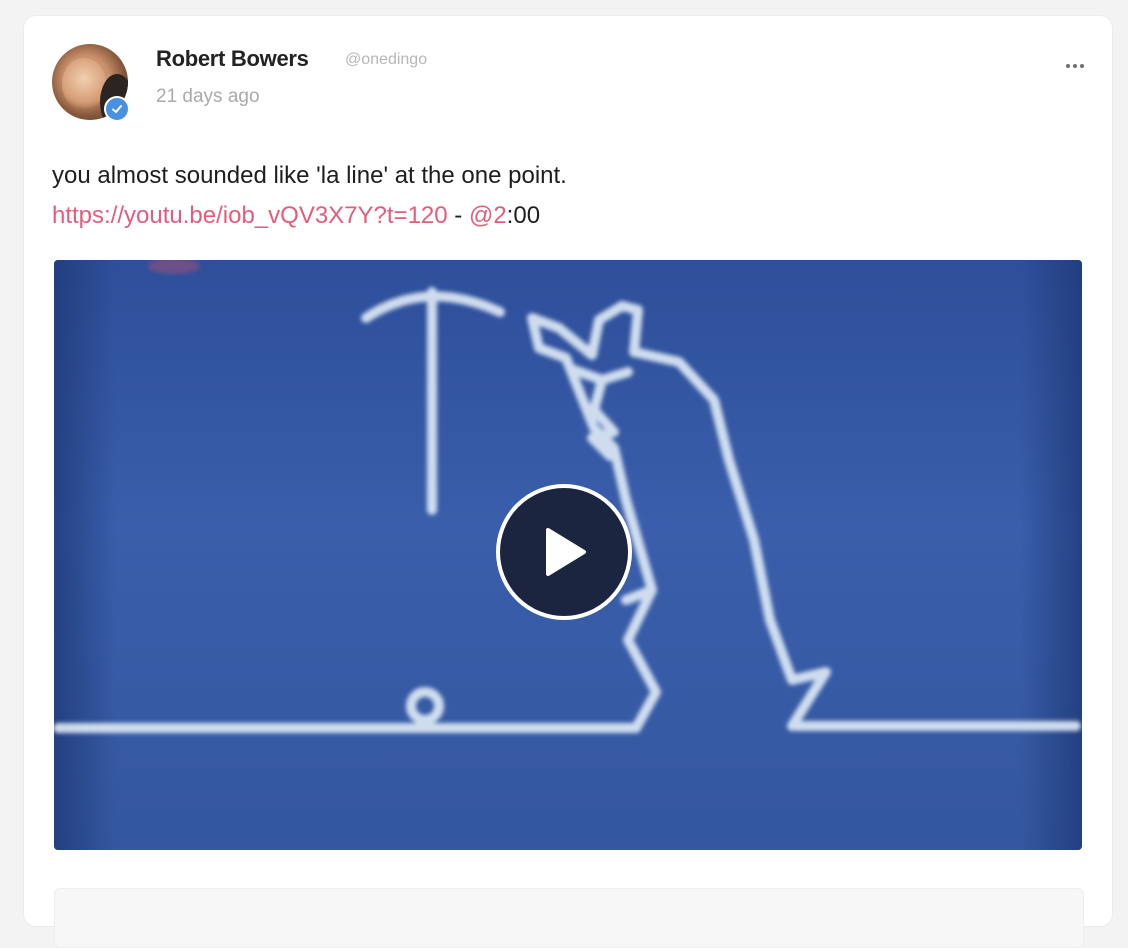  I want to click on post-timestamp: 21 days ago, so click(208, 97).